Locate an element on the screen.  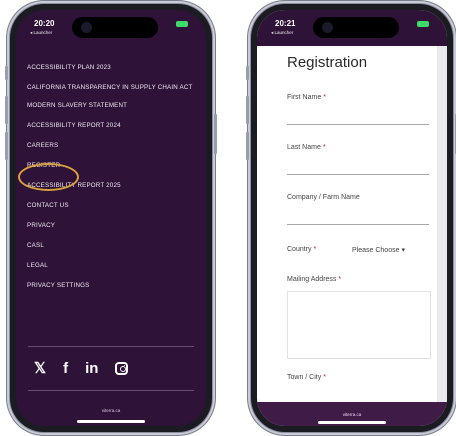
menu-item-privacy: PRIVACY is located at coordinates (111, 226).